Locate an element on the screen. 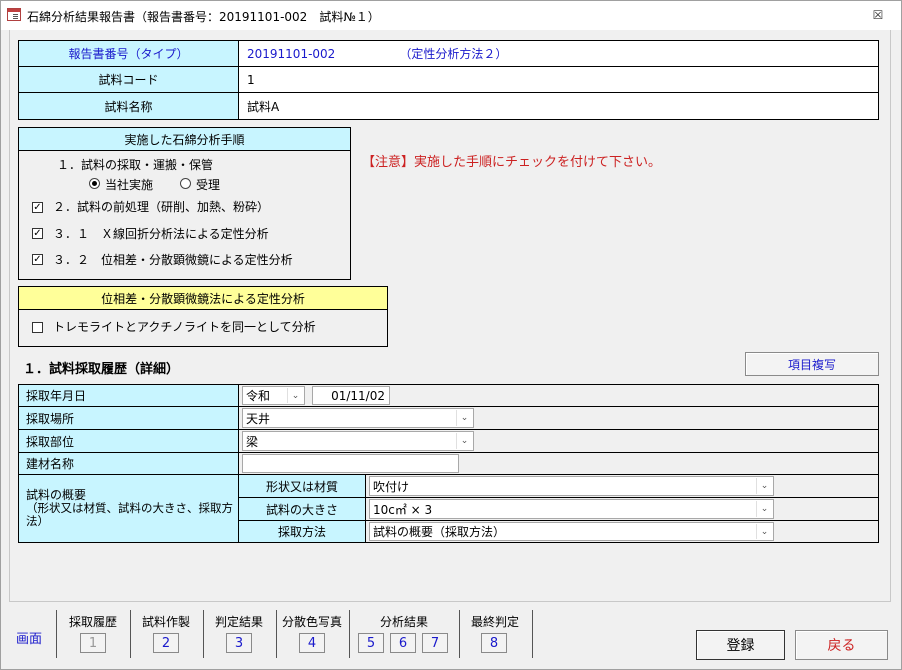 This screenshot has width=902, height=670. report-number-label: 報告書番号（タイプ） is located at coordinates (128, 53).